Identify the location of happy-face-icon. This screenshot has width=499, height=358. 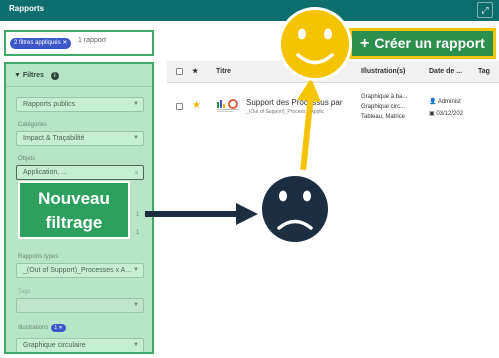
(315, 44).